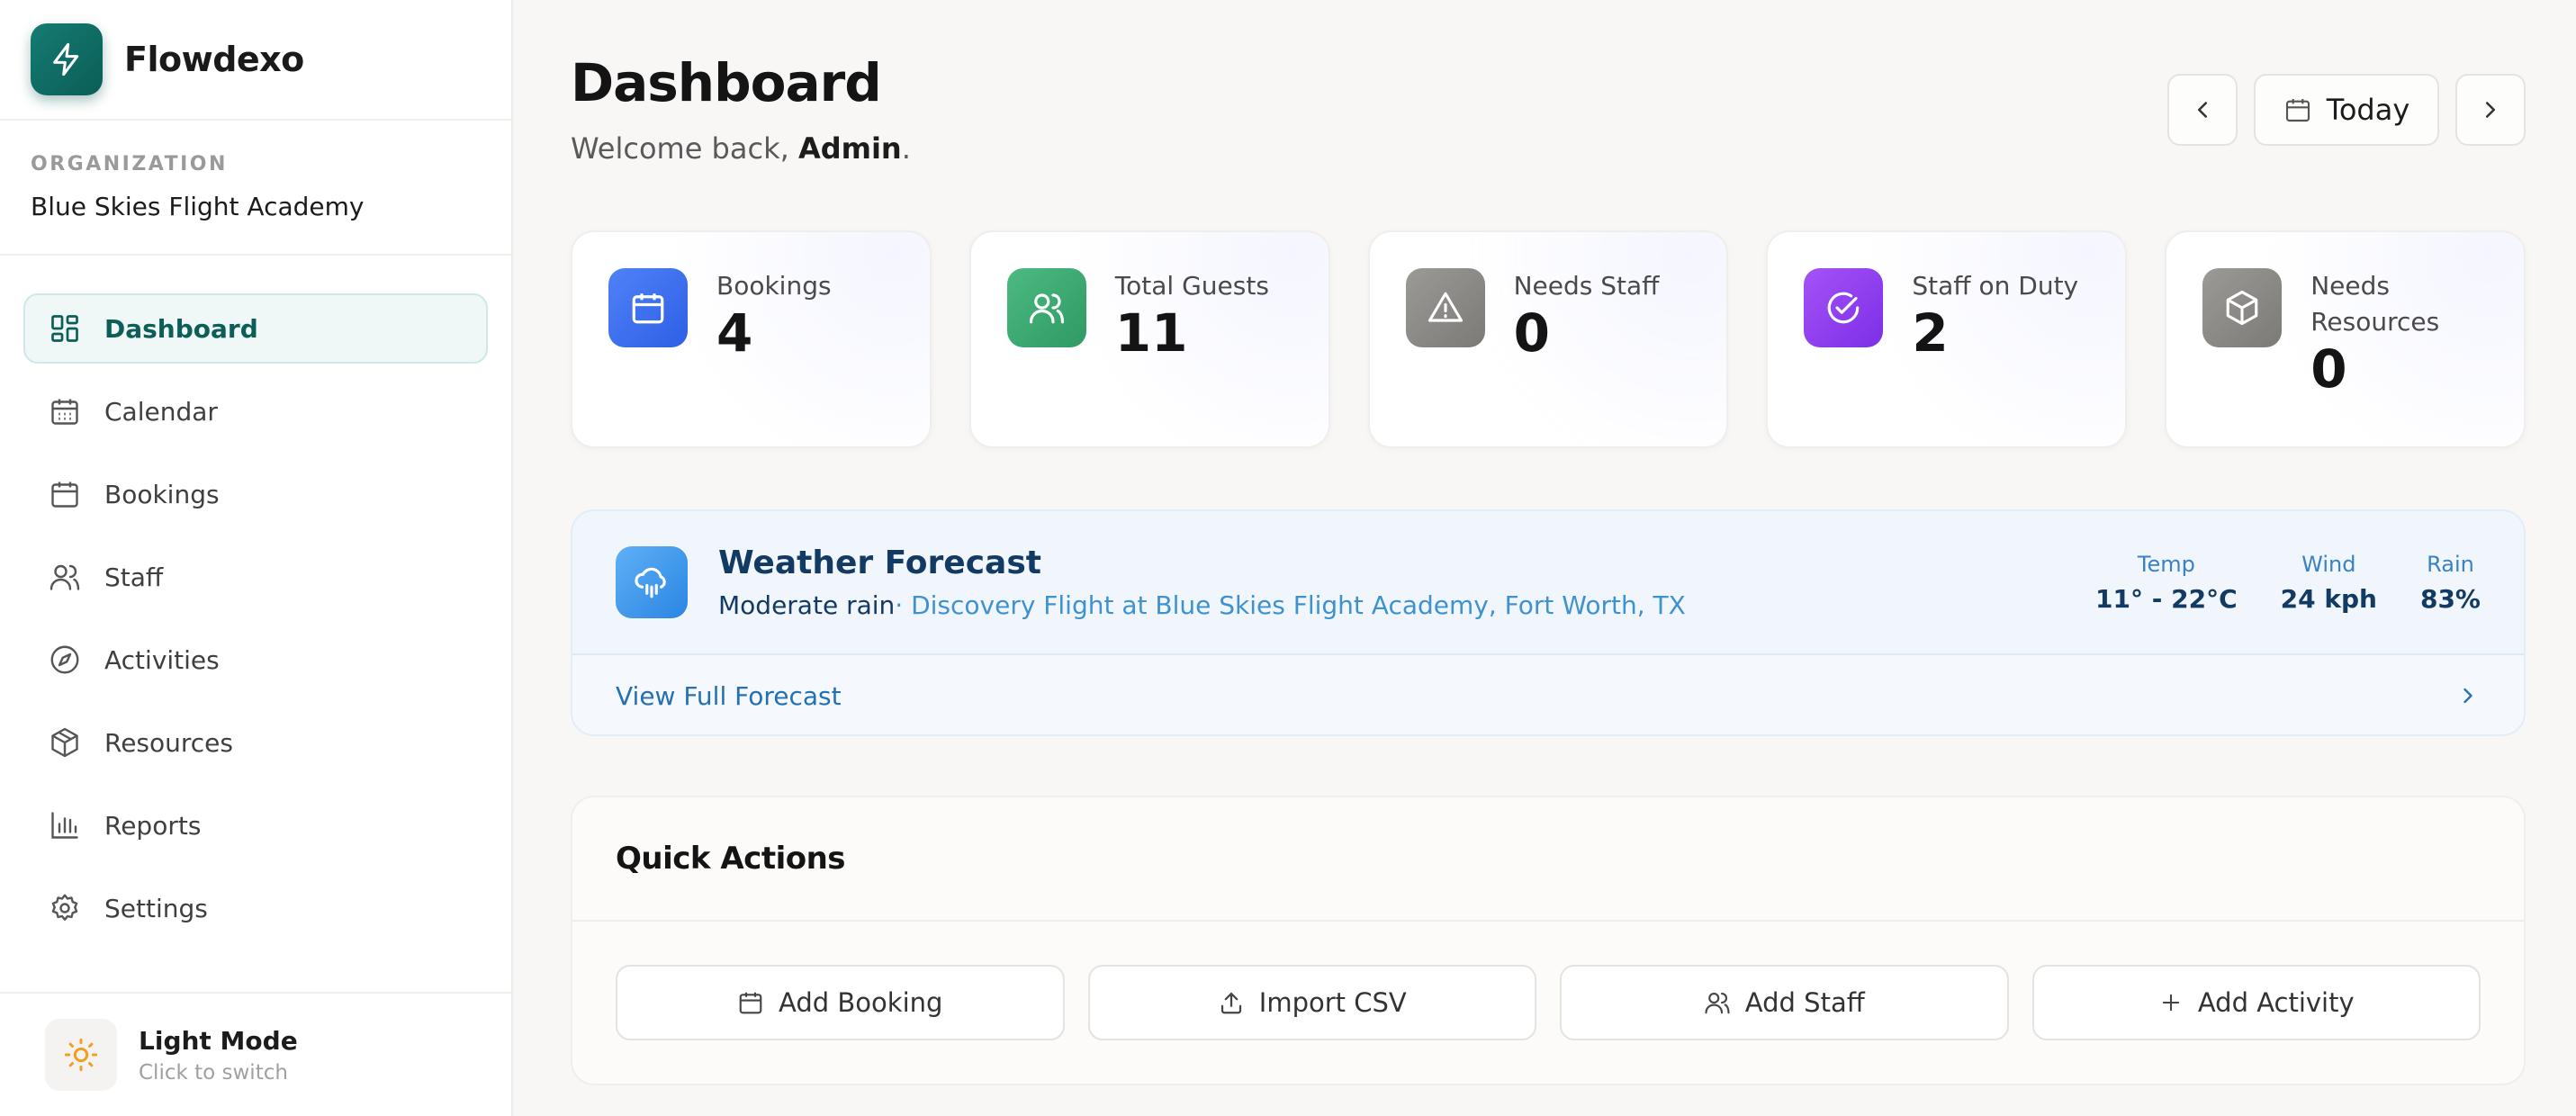 This screenshot has width=2576, height=1116. I want to click on today-button: Today, so click(2346, 110).